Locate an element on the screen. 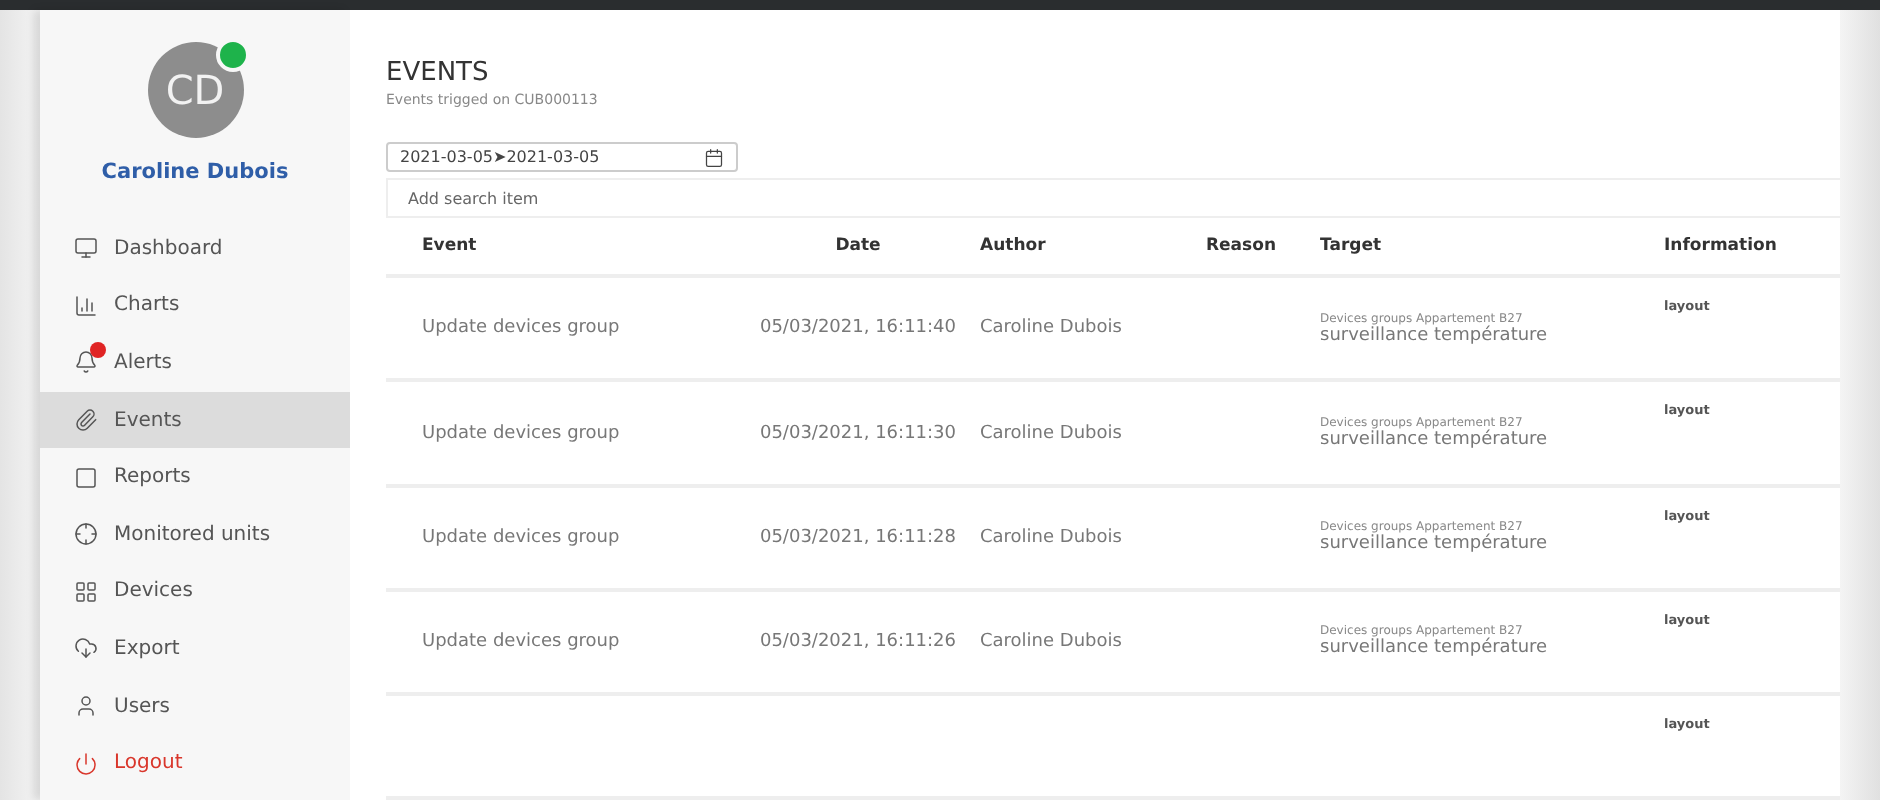 This screenshot has height=800, width=1880. sidebar-item: Monitored units is located at coordinates (195, 534).